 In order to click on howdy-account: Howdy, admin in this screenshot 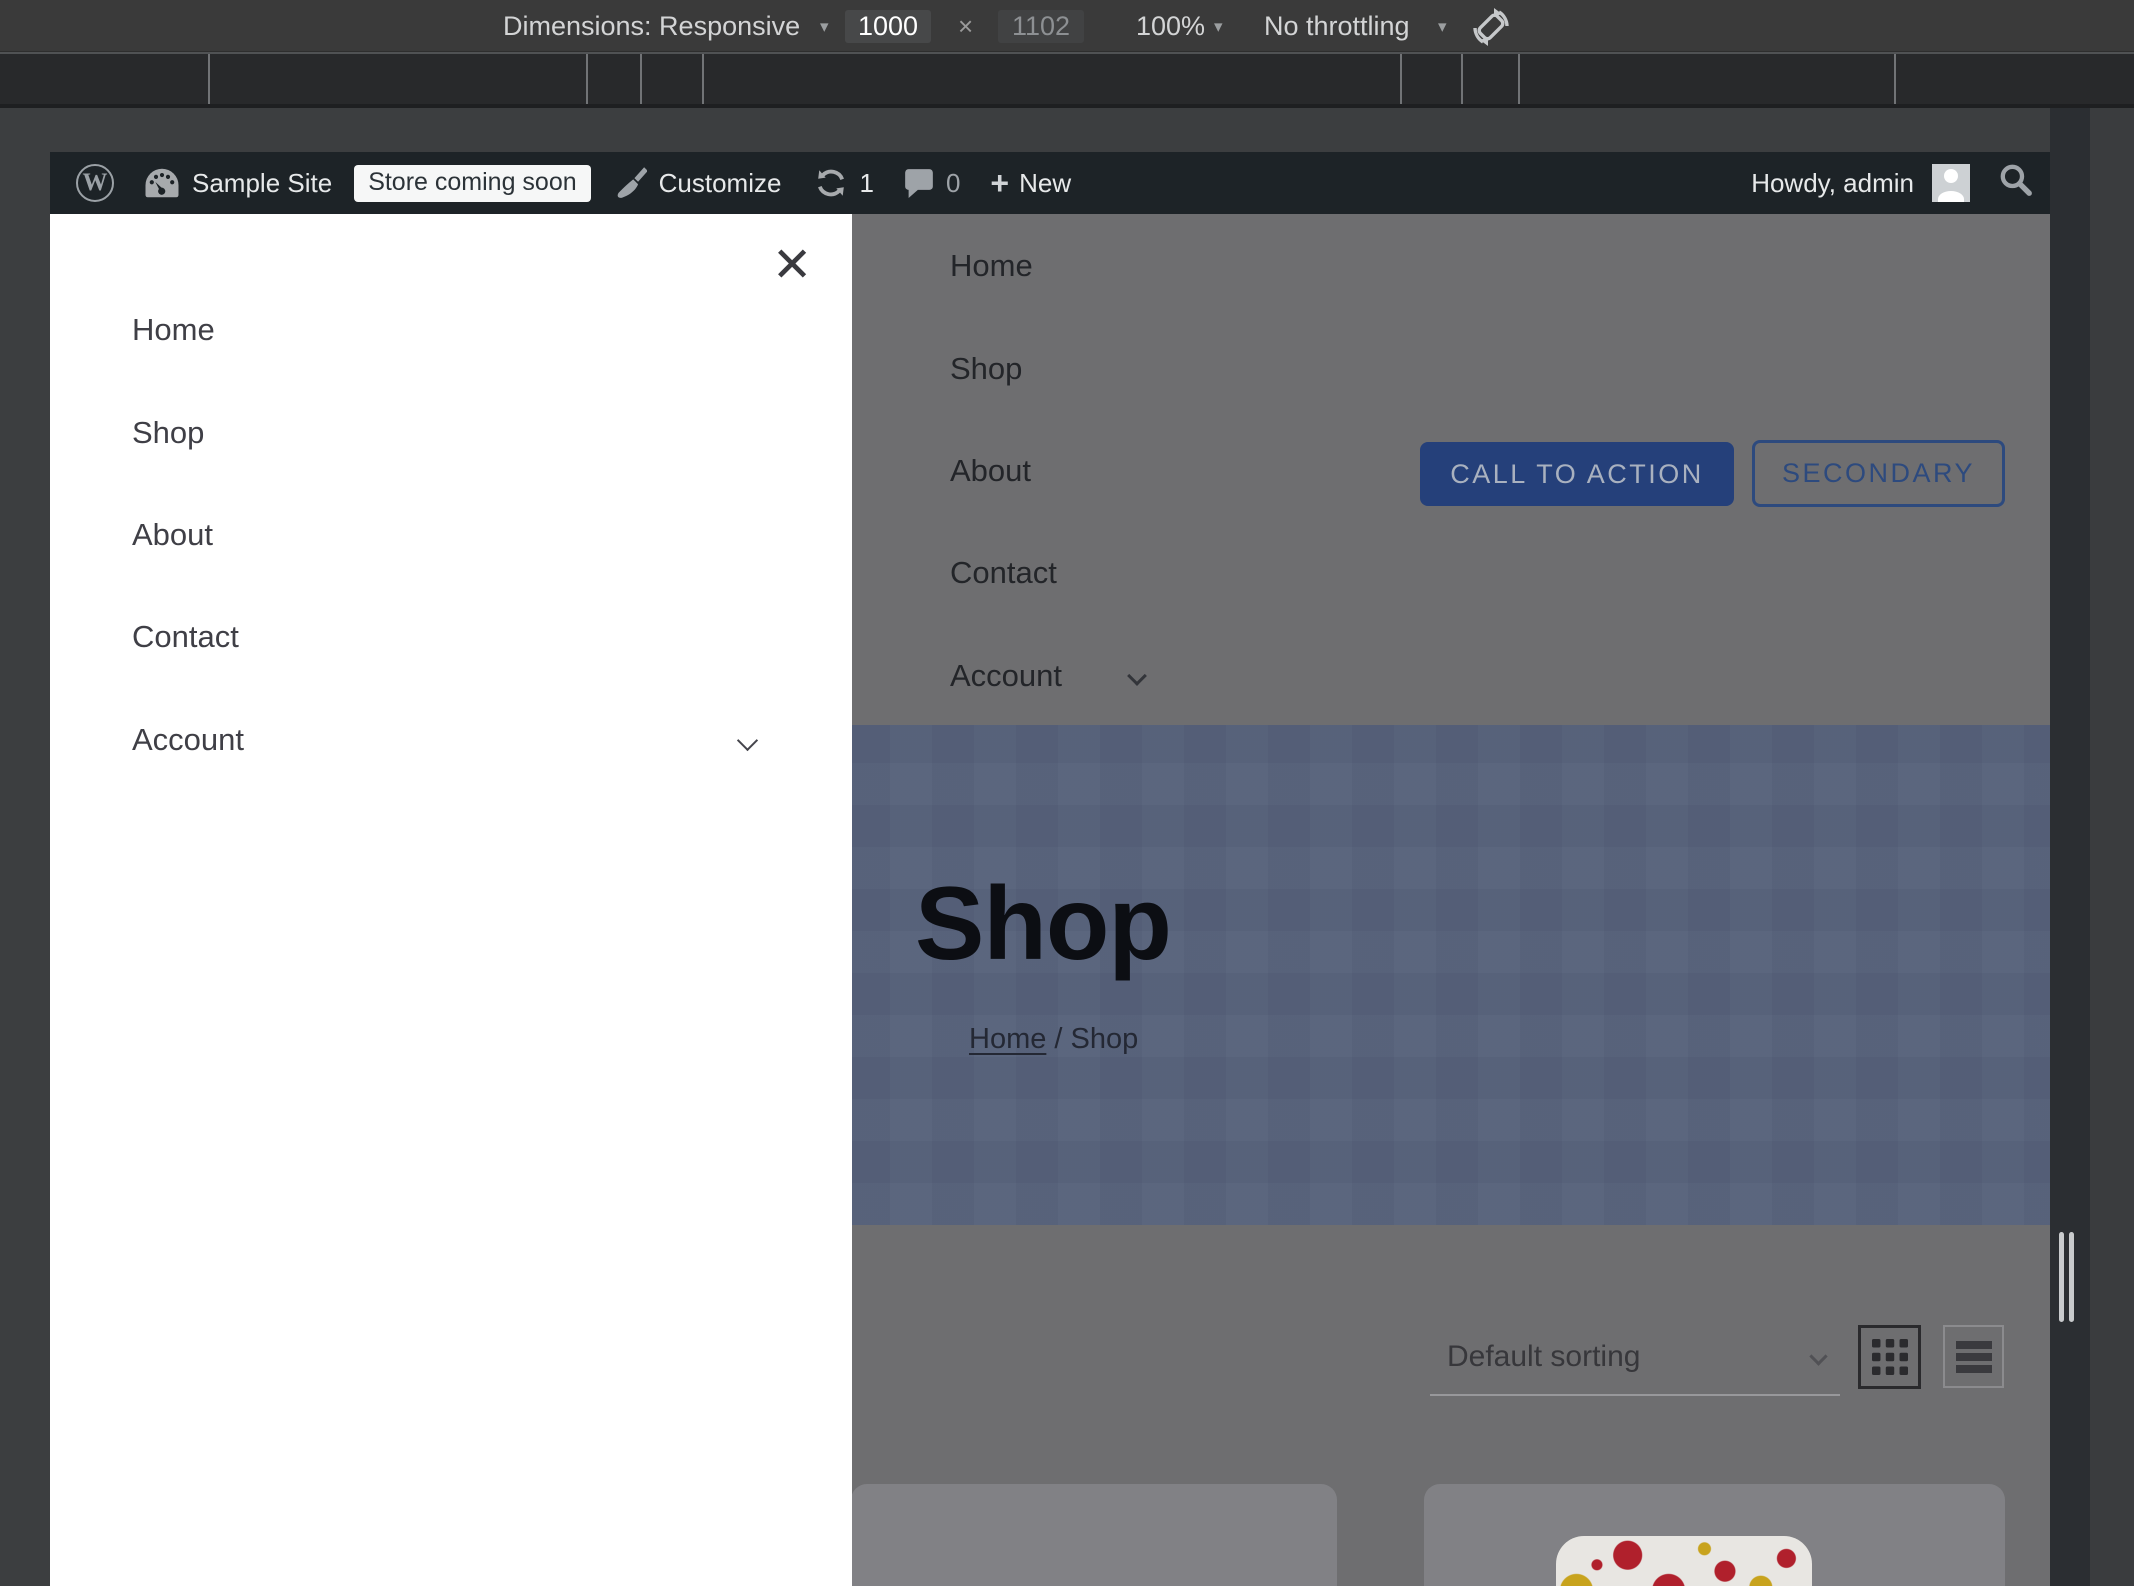, I will do `click(1832, 183)`.